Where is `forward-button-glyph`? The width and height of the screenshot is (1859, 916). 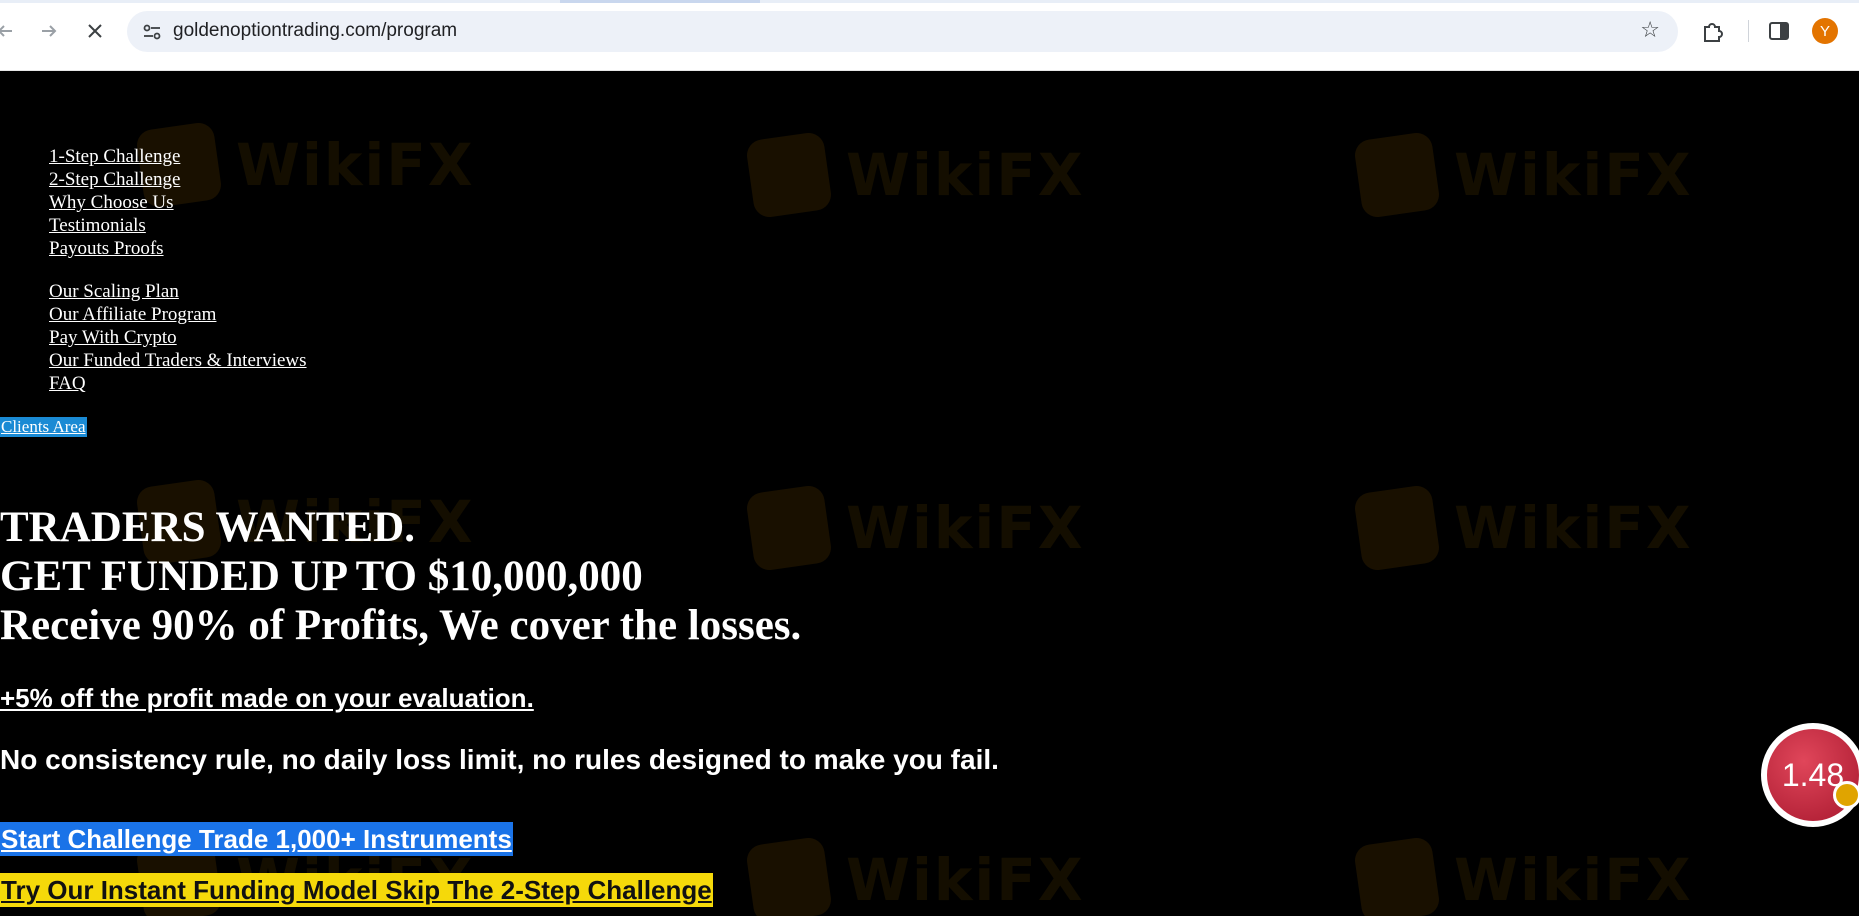 forward-button-glyph is located at coordinates (49, 31).